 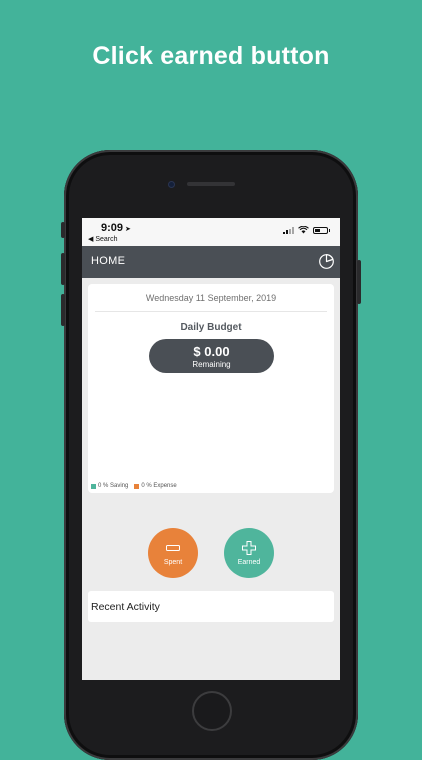 I want to click on earned-label: Earned, so click(x=249, y=562).